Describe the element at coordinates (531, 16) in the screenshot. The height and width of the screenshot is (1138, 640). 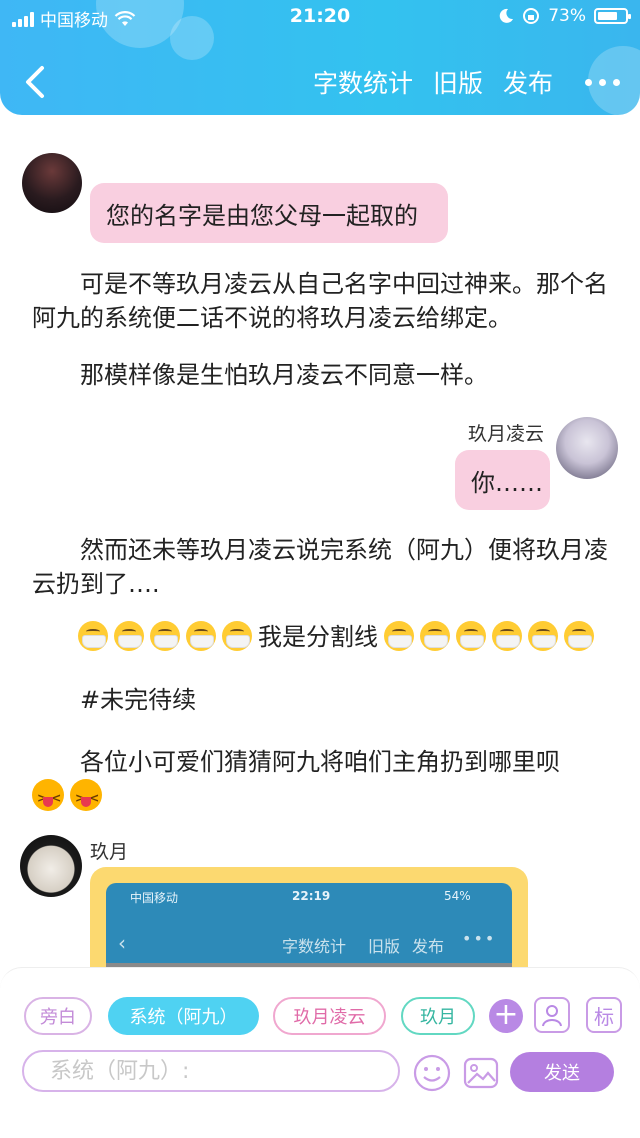
I see `rotation-lock-icon` at that location.